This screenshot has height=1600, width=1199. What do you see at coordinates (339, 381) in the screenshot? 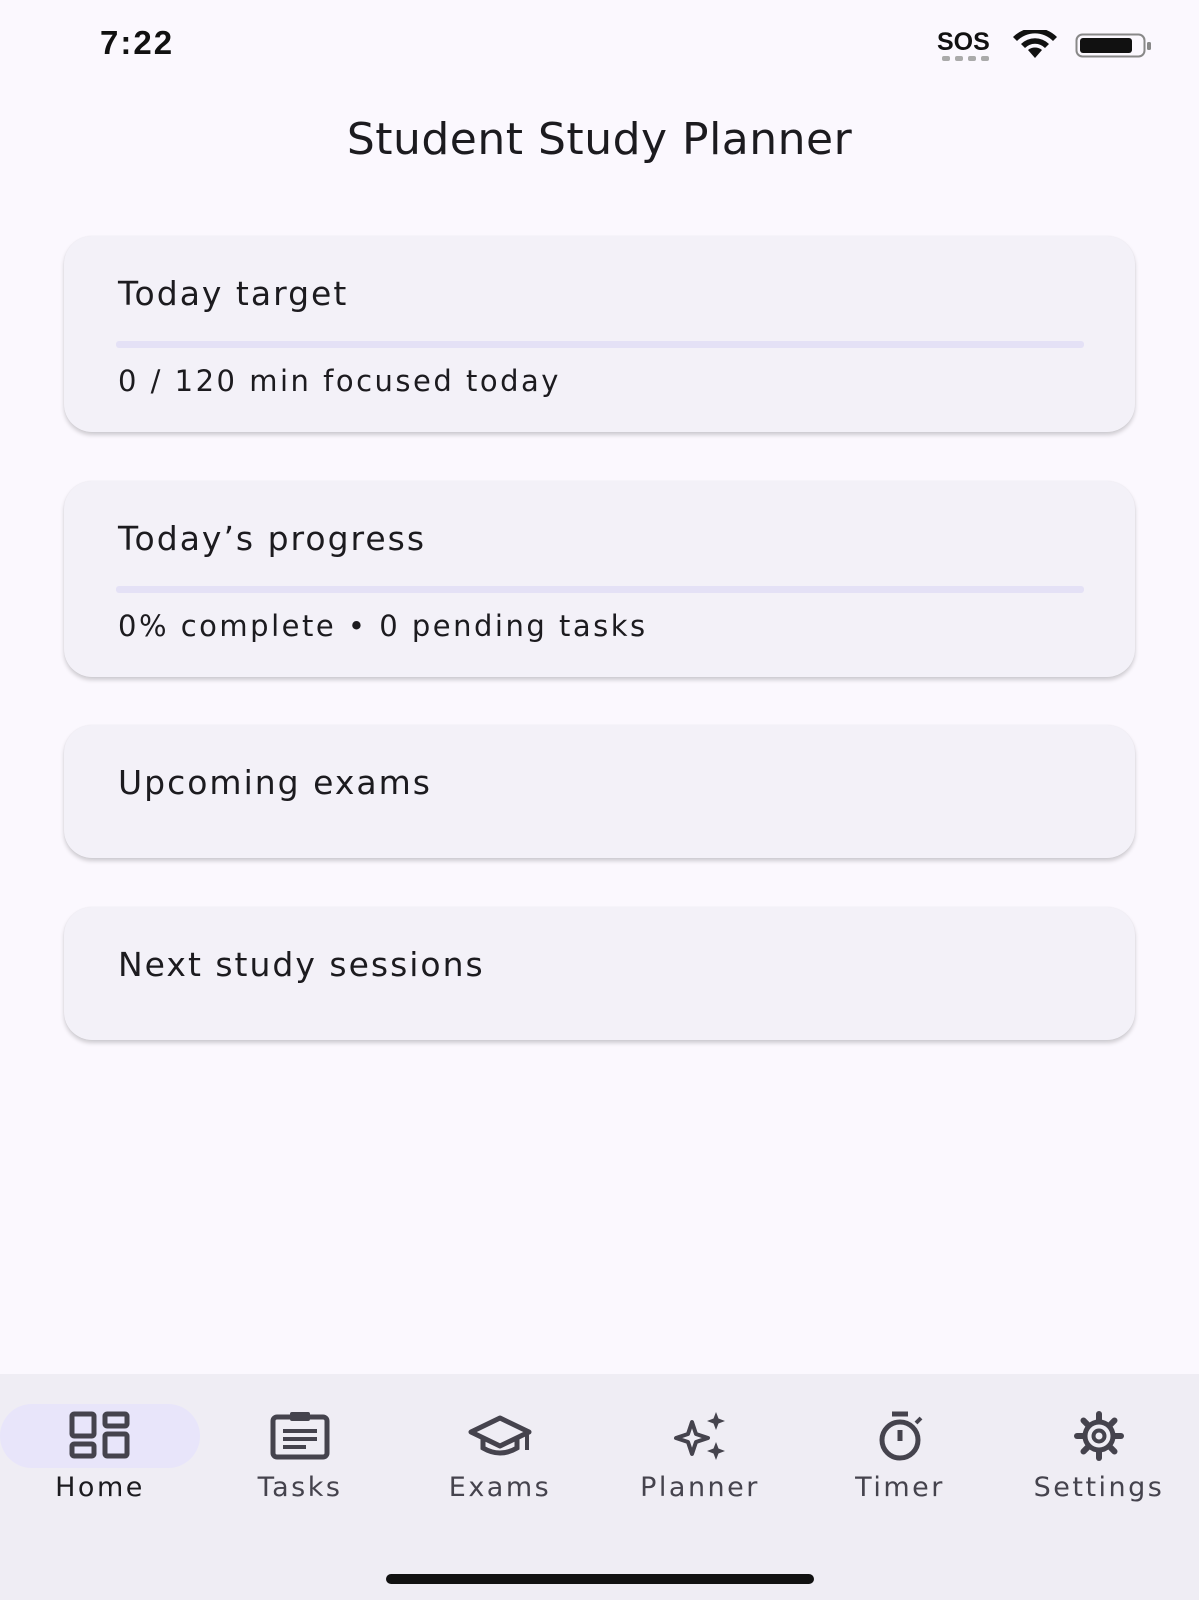
I see `target-subtitle: 0 / 120 min focused today` at bounding box center [339, 381].